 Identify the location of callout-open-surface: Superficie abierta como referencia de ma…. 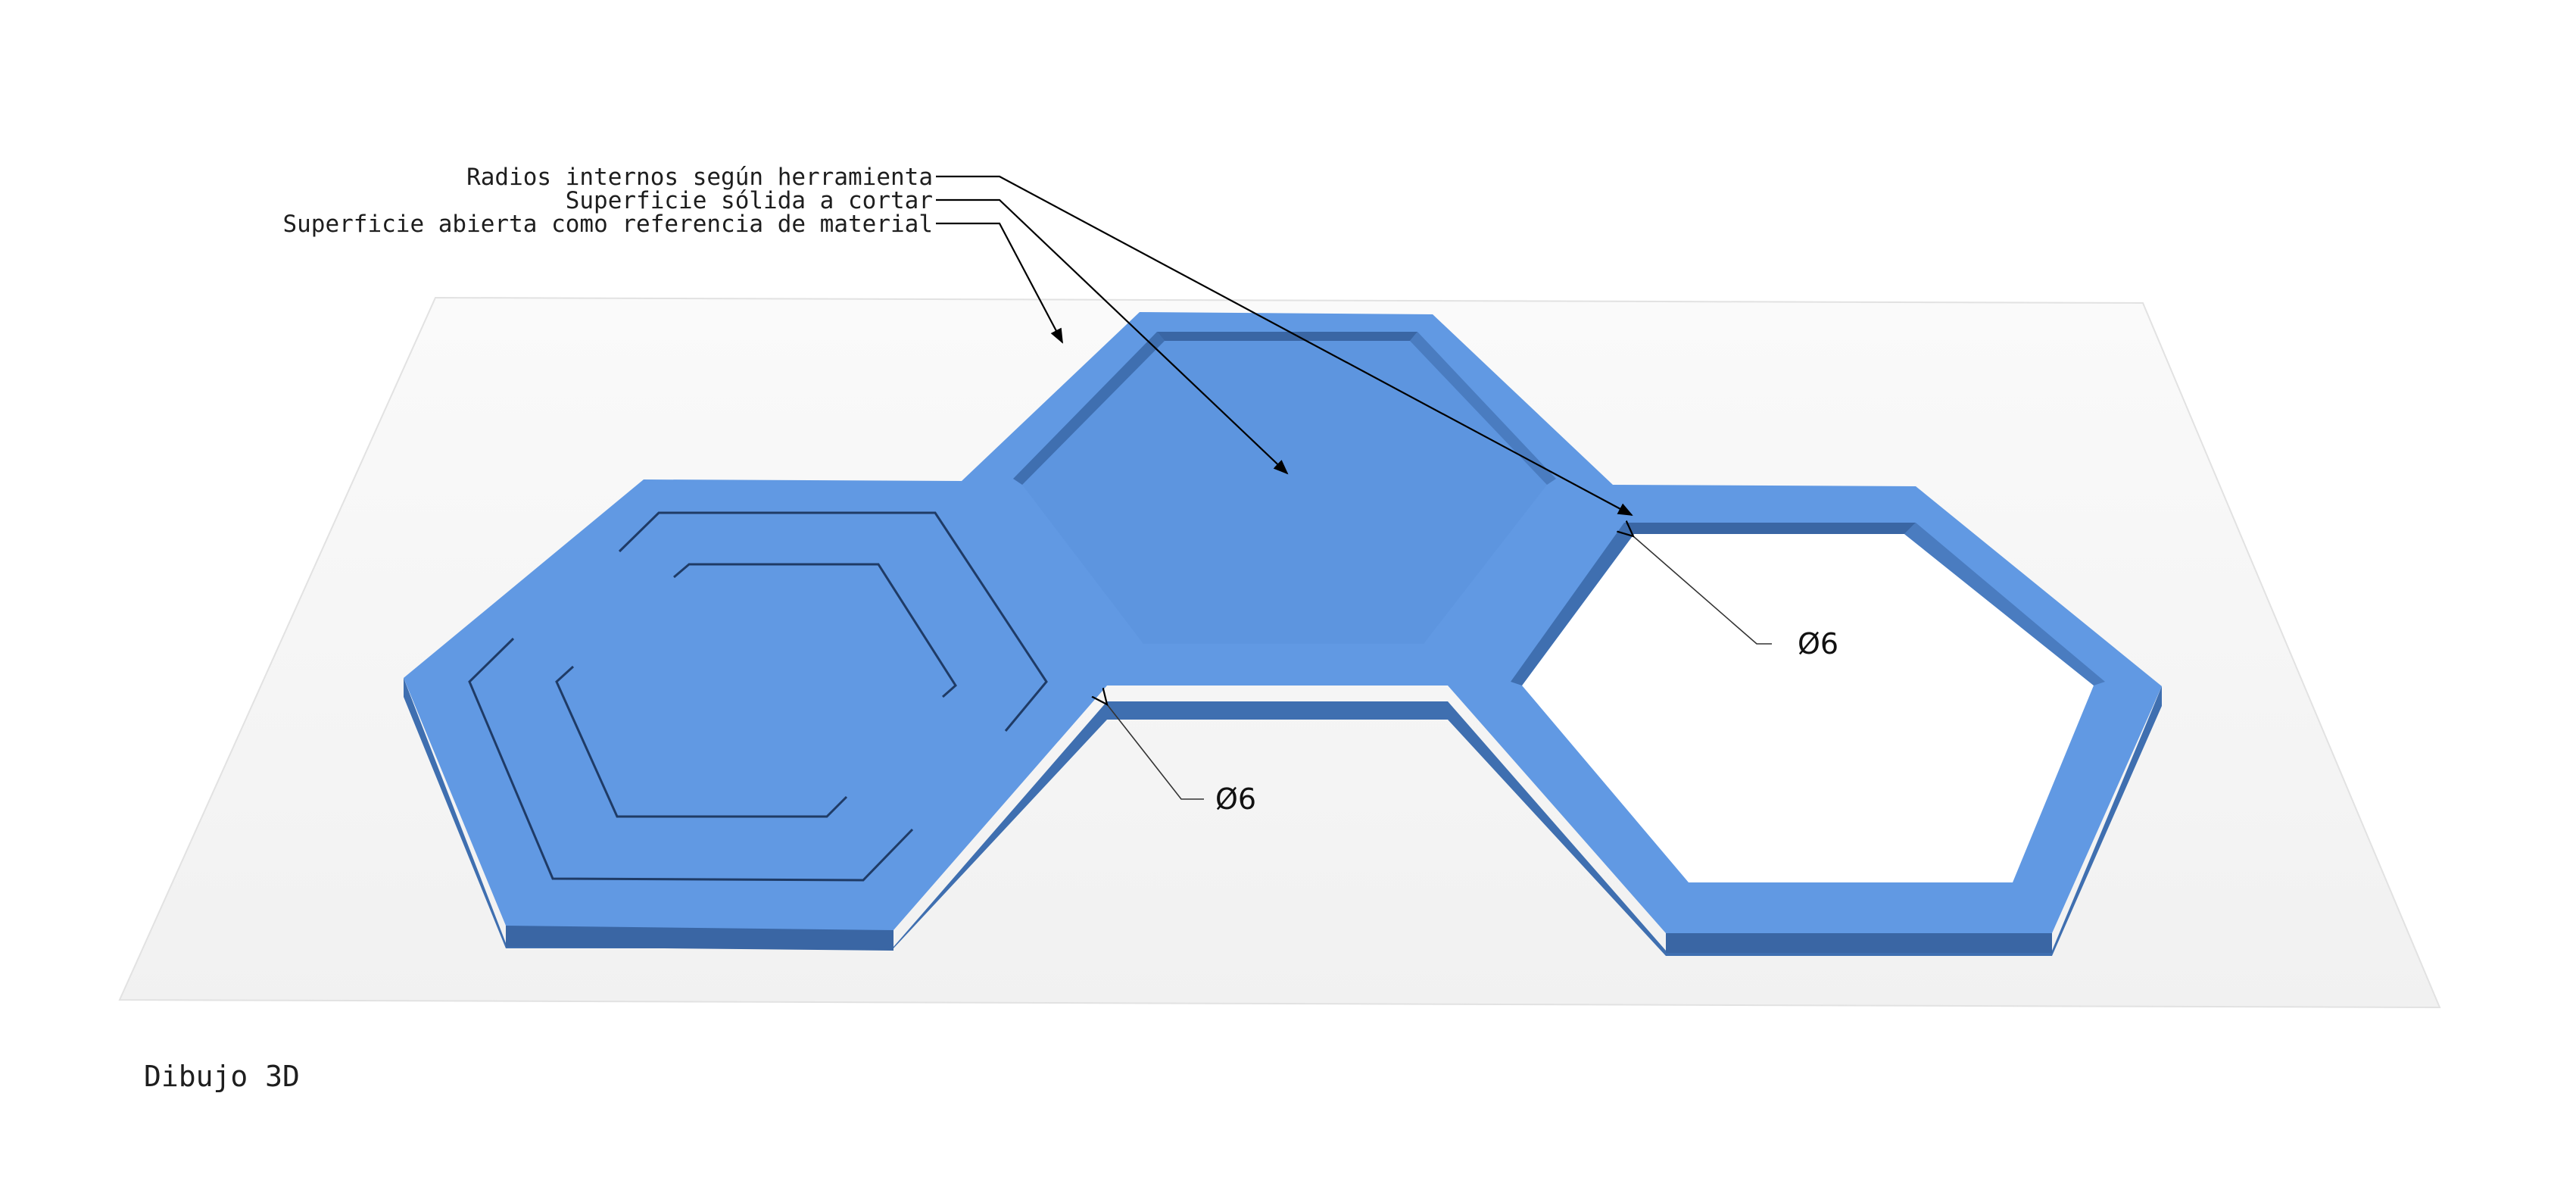
(607, 224).